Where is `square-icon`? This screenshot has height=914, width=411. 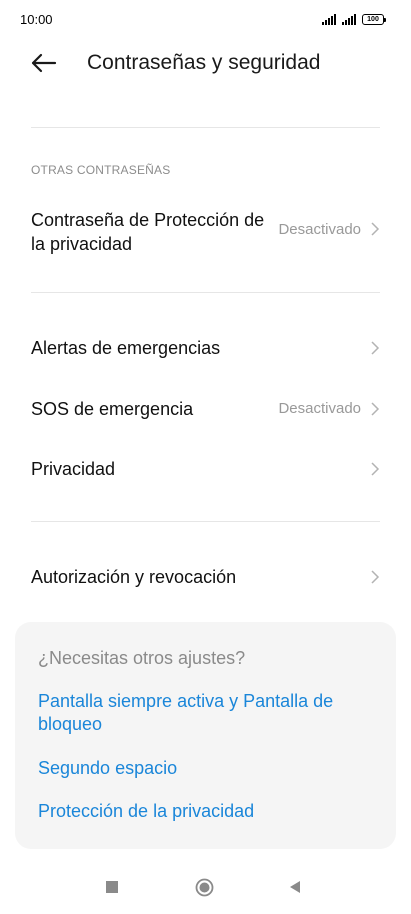
square-icon is located at coordinates (112, 887).